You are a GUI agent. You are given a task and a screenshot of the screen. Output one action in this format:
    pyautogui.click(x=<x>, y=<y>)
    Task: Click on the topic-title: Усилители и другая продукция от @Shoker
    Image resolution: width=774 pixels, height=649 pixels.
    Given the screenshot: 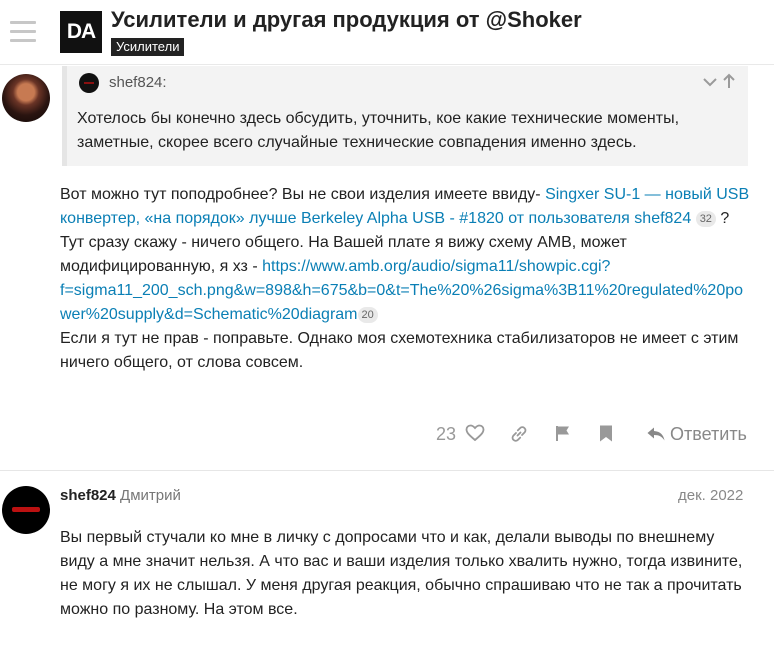 What is the action you would take?
    pyautogui.click(x=346, y=20)
    